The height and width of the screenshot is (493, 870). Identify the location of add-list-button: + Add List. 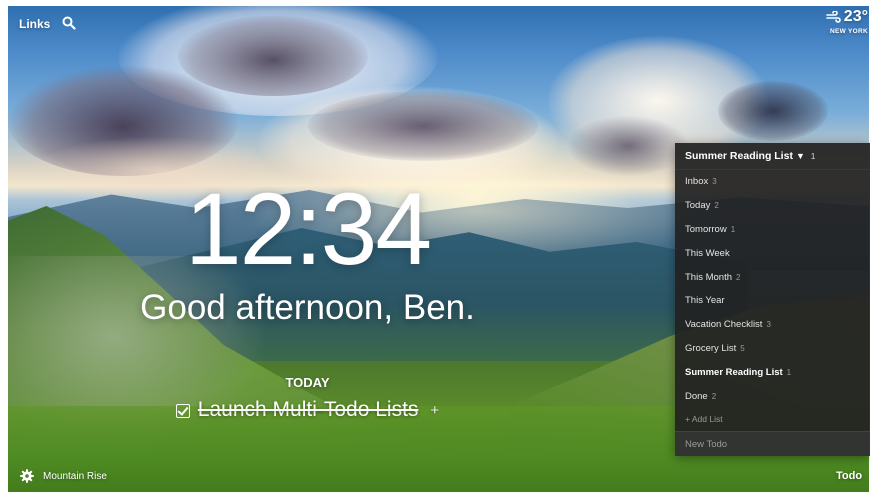
(772, 419).